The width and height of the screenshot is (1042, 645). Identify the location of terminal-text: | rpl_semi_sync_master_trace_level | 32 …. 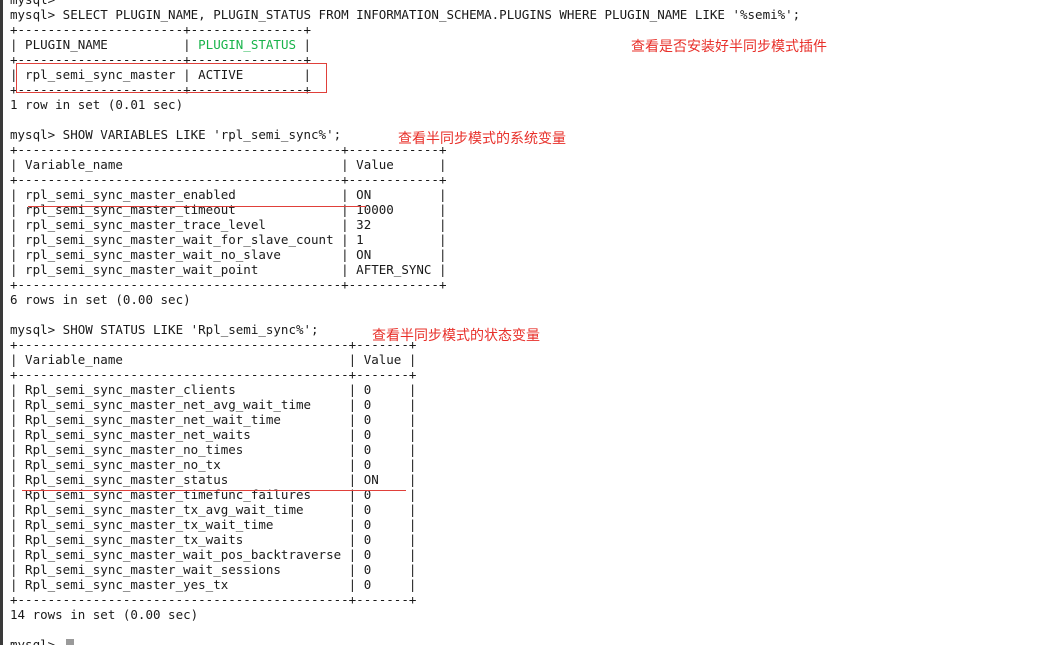
(228, 224).